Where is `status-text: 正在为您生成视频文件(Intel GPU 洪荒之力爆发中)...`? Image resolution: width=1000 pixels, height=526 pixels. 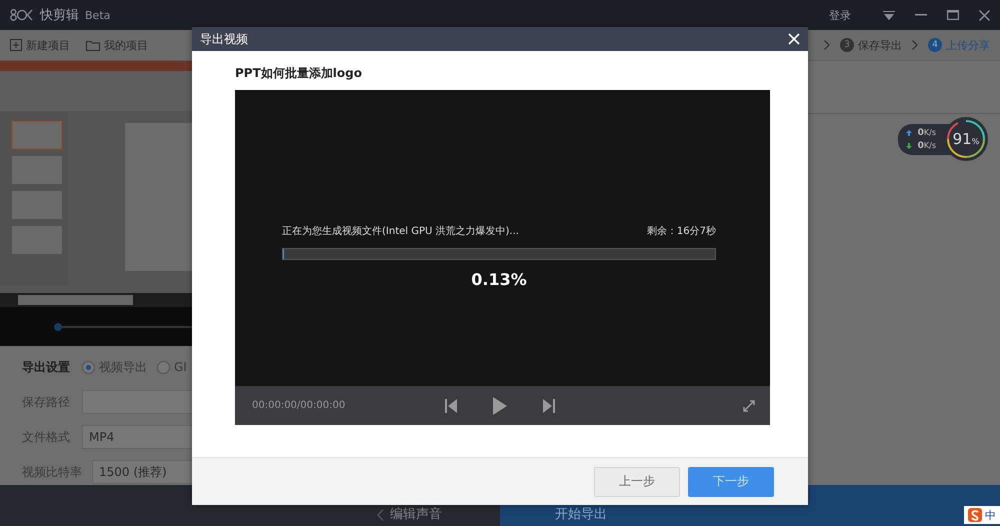
status-text: 正在为您生成视频文件(Intel GPU 洪荒之力爆发中)... is located at coordinates (400, 231).